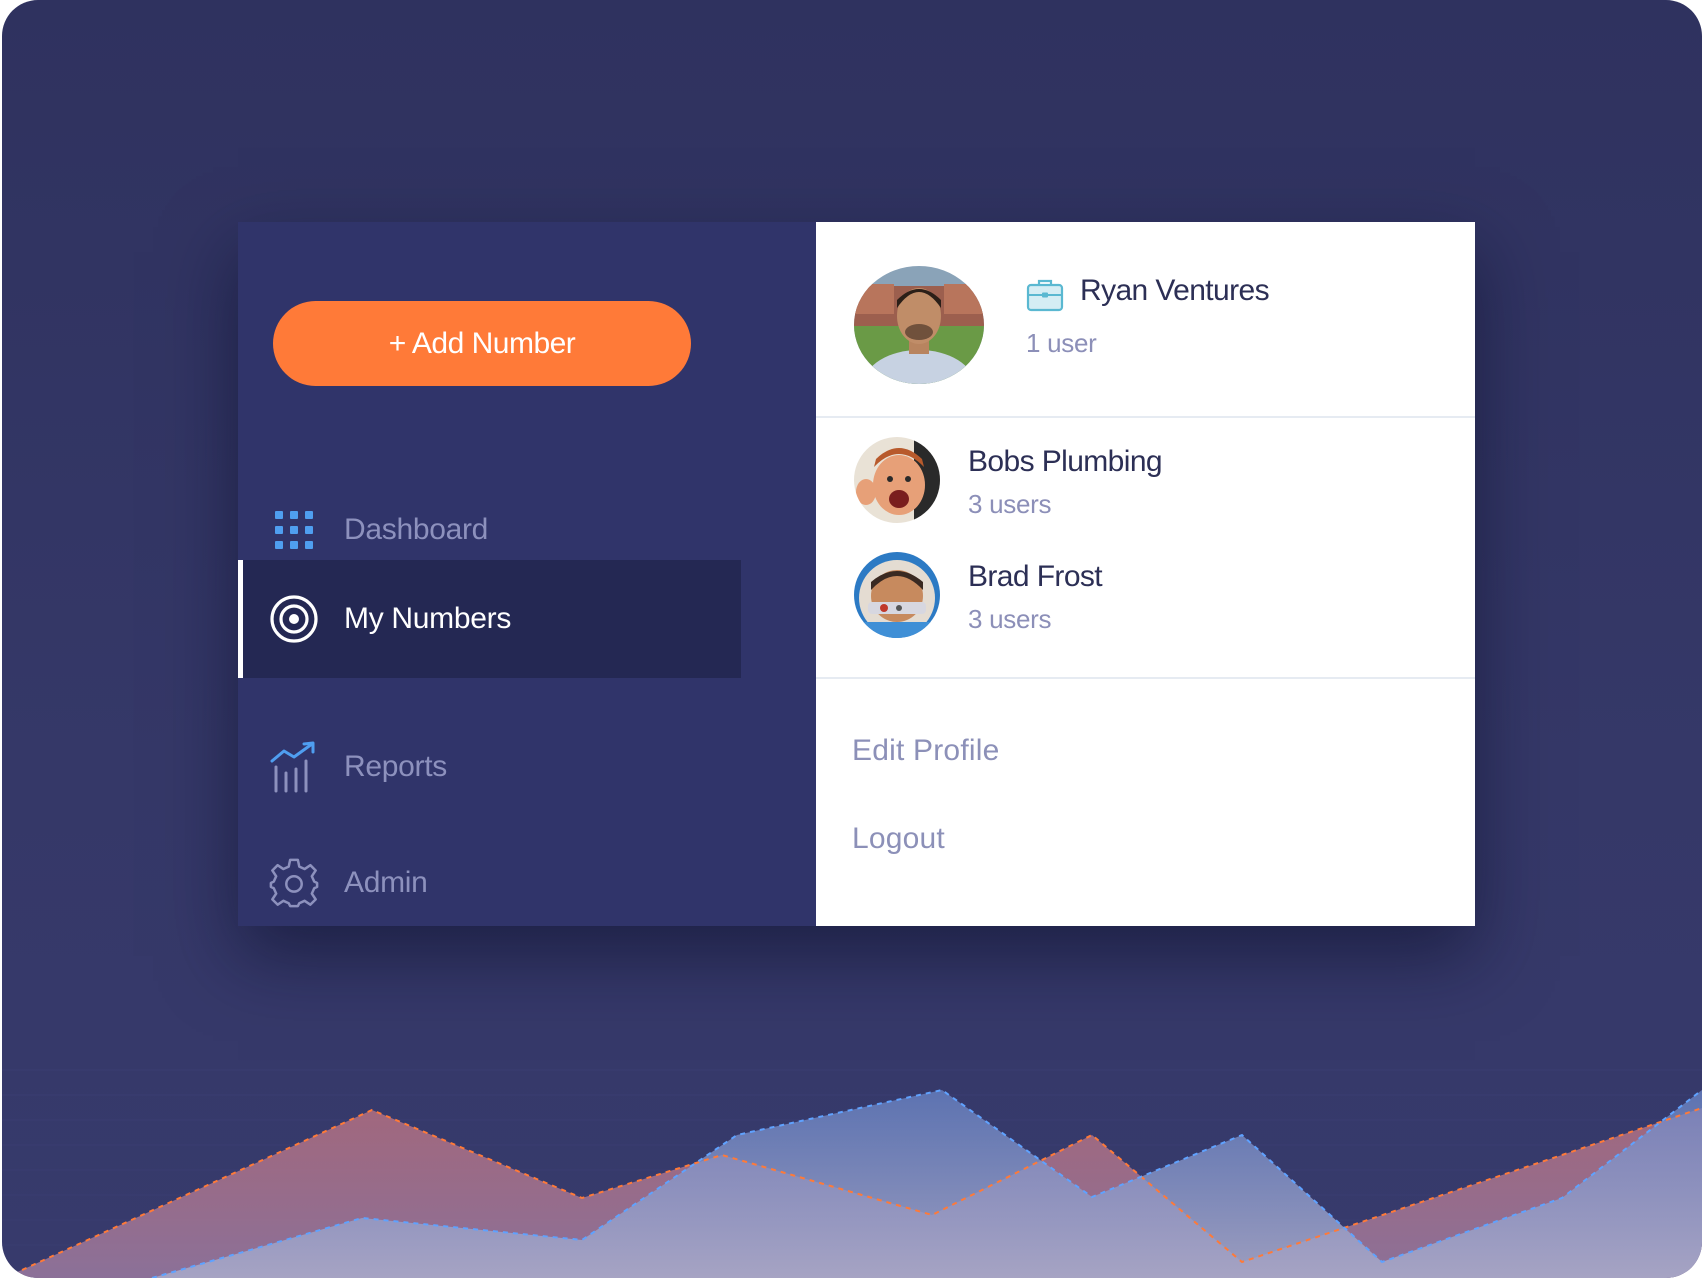  I want to click on account-name: Ryan Ventures, so click(1175, 290).